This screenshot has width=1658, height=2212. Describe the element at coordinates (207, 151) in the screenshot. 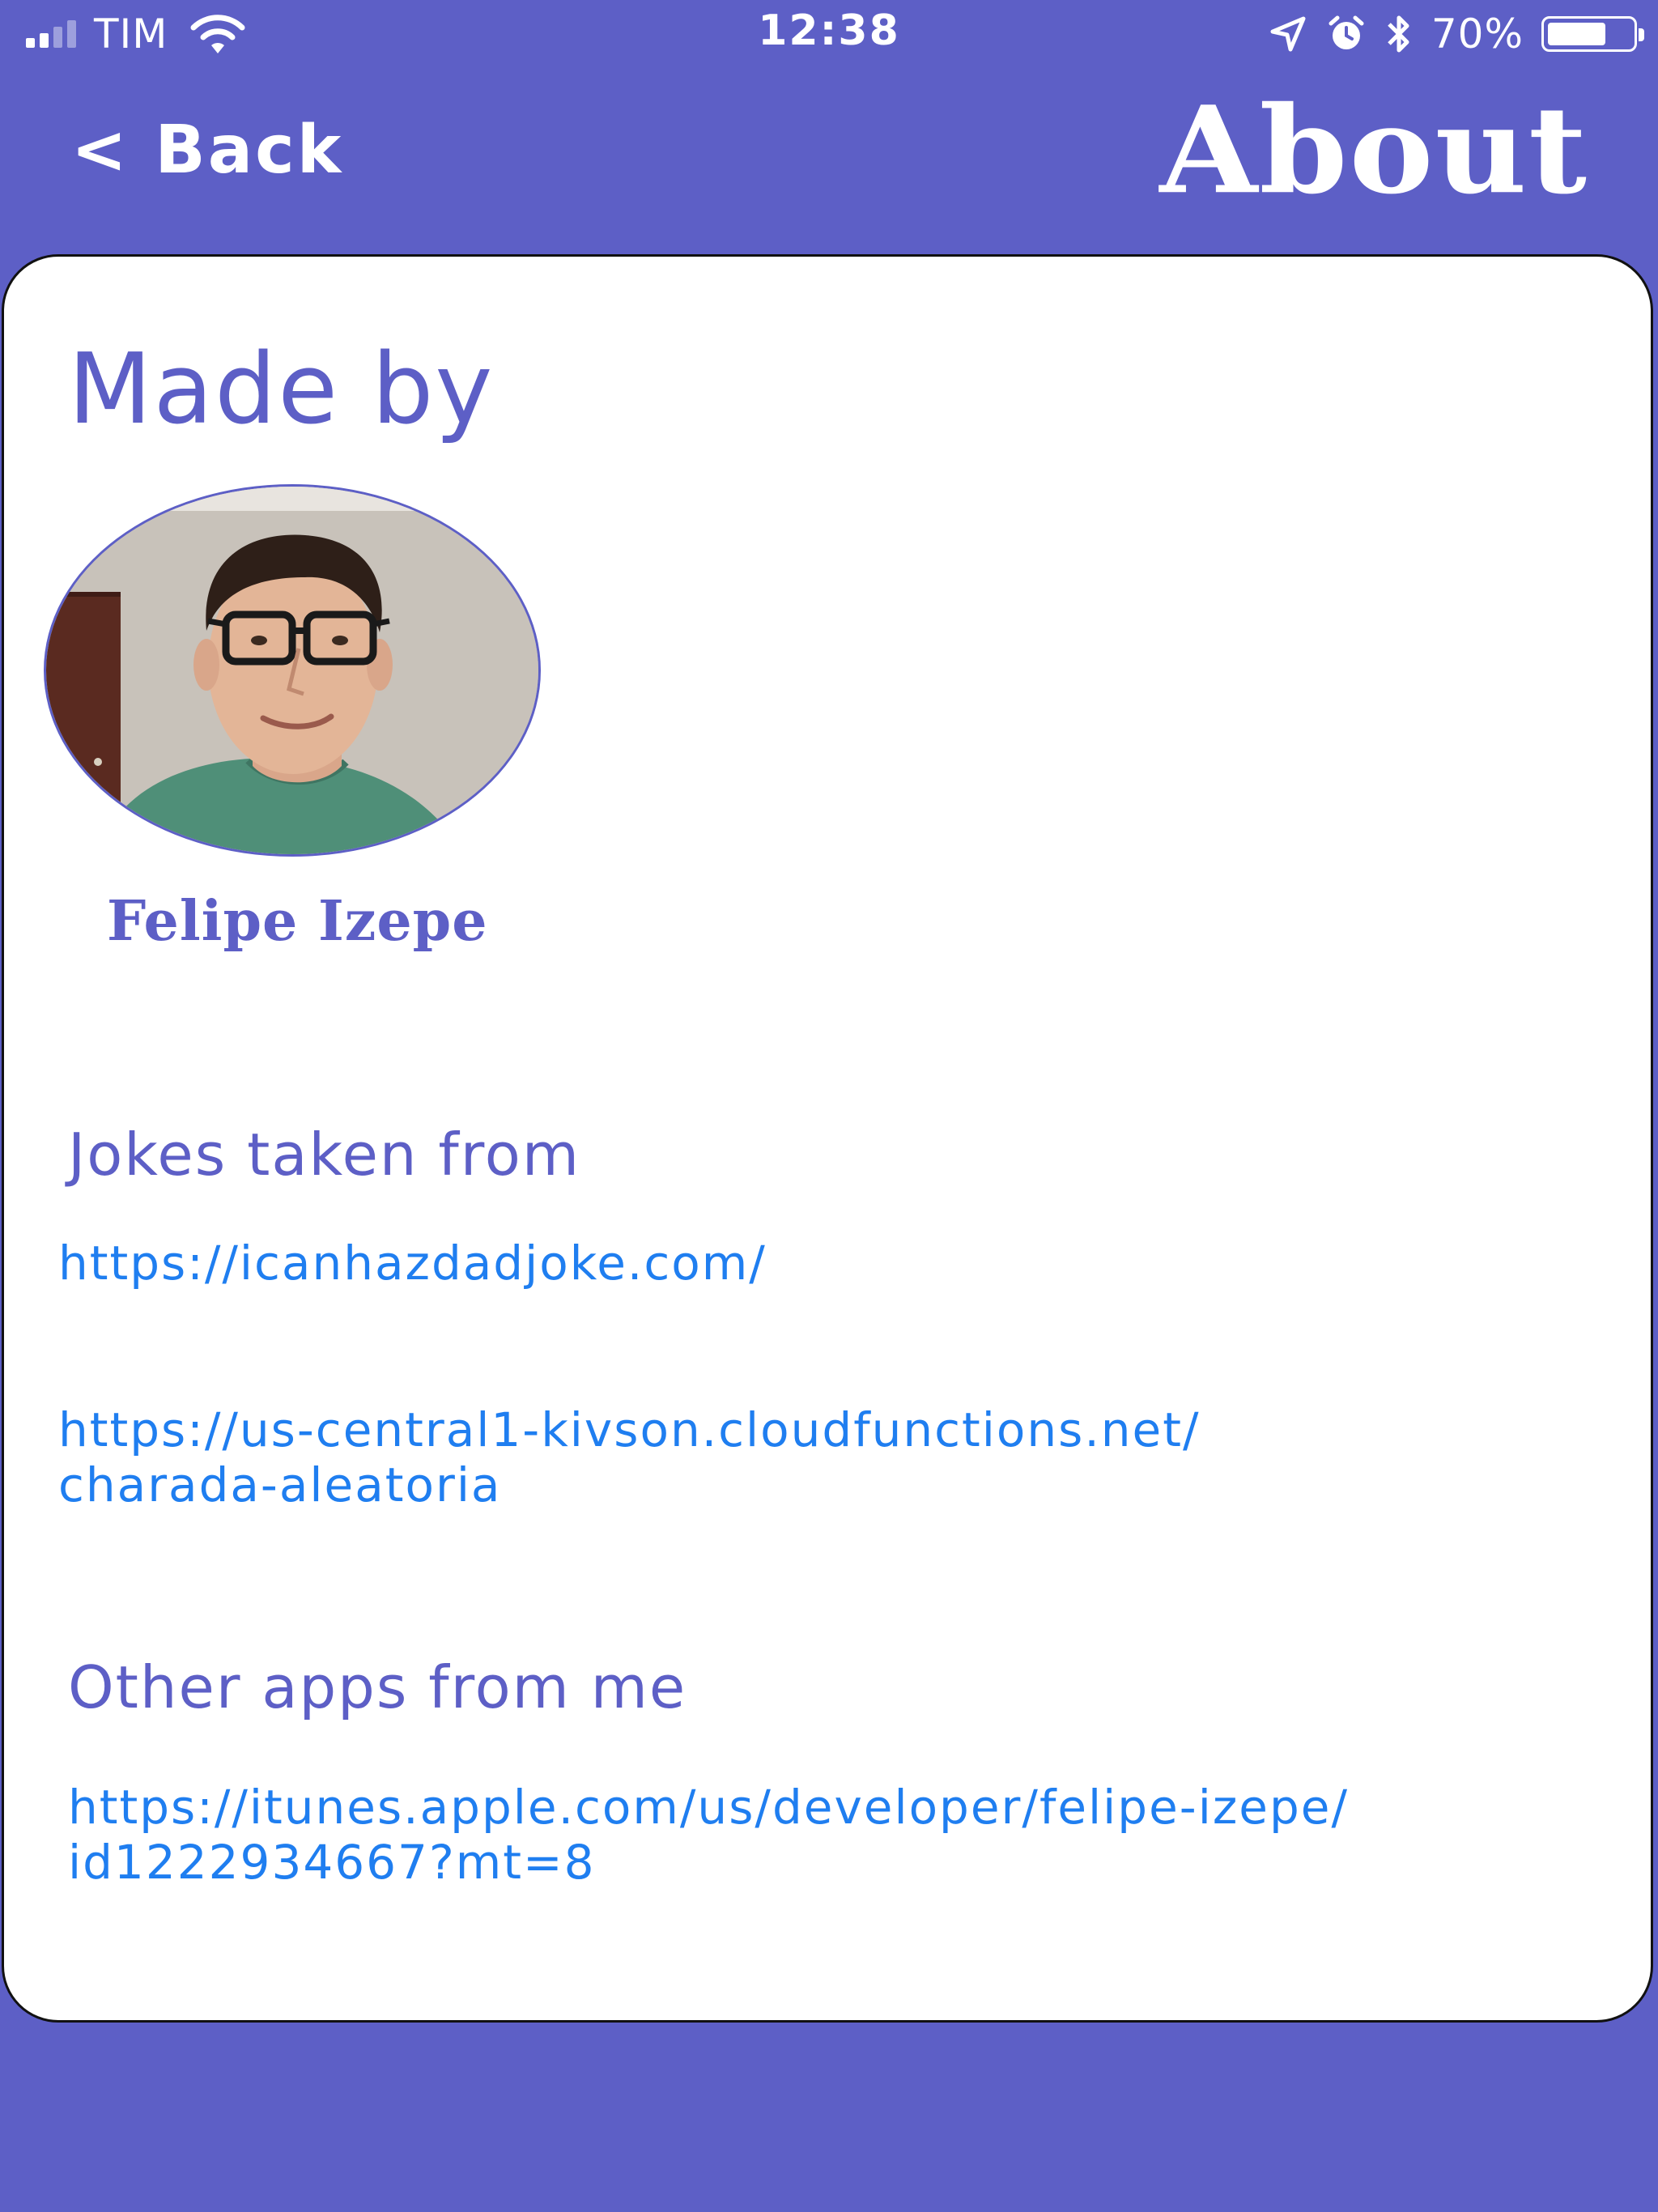

I see `back-button: < Back` at that location.